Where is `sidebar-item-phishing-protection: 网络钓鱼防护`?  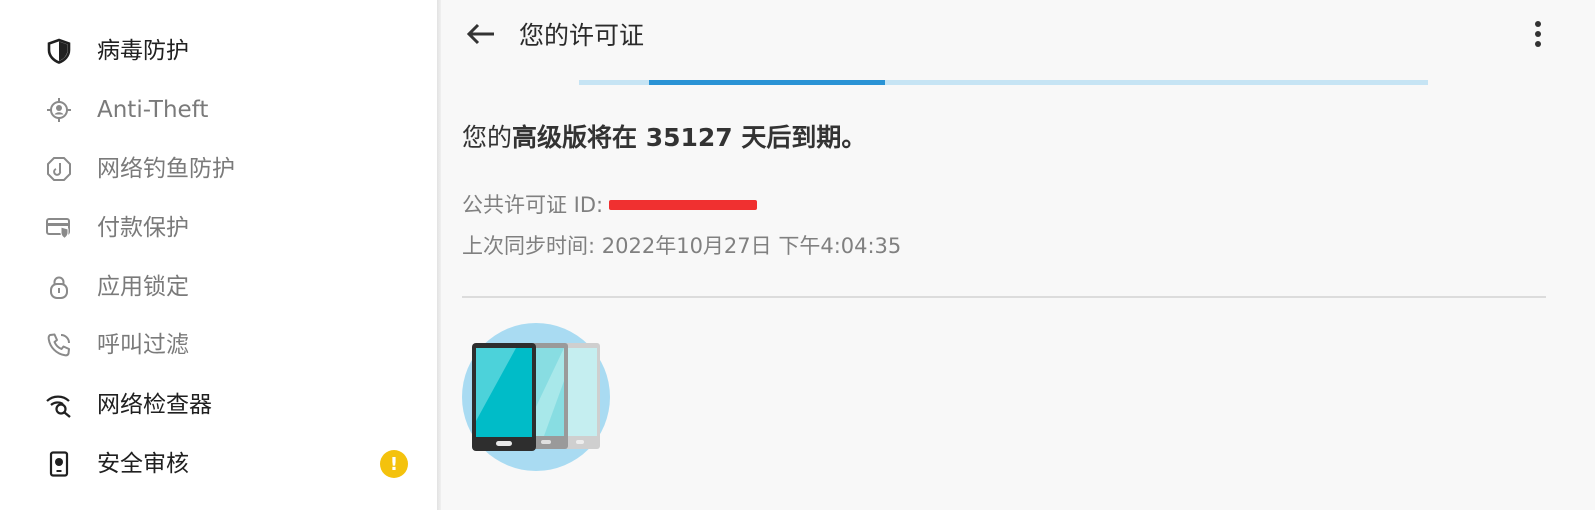
sidebar-item-phishing-protection: 网络钓鱼防护 is located at coordinates (218, 169).